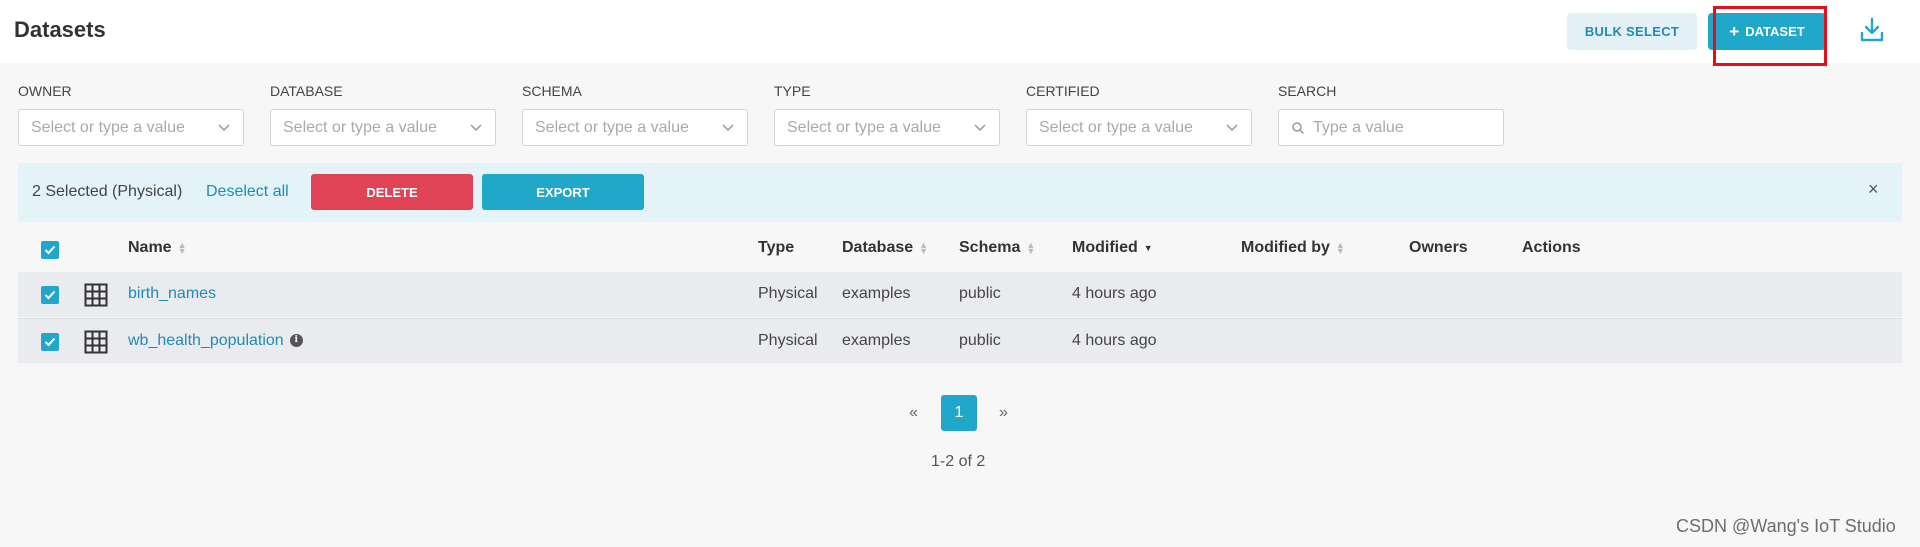 The width and height of the screenshot is (1920, 547). What do you see at coordinates (1063, 91) in the screenshot?
I see `filter-label: CERTIFIED` at bounding box center [1063, 91].